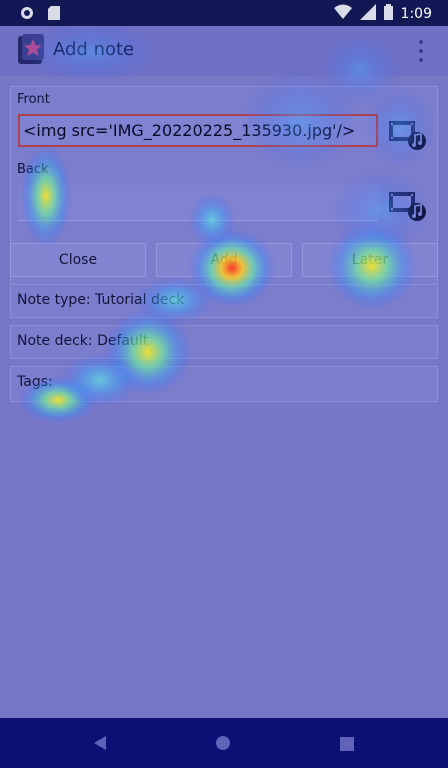 The height and width of the screenshot is (768, 448). I want to click on status-bar: 1:09, so click(224, 13).